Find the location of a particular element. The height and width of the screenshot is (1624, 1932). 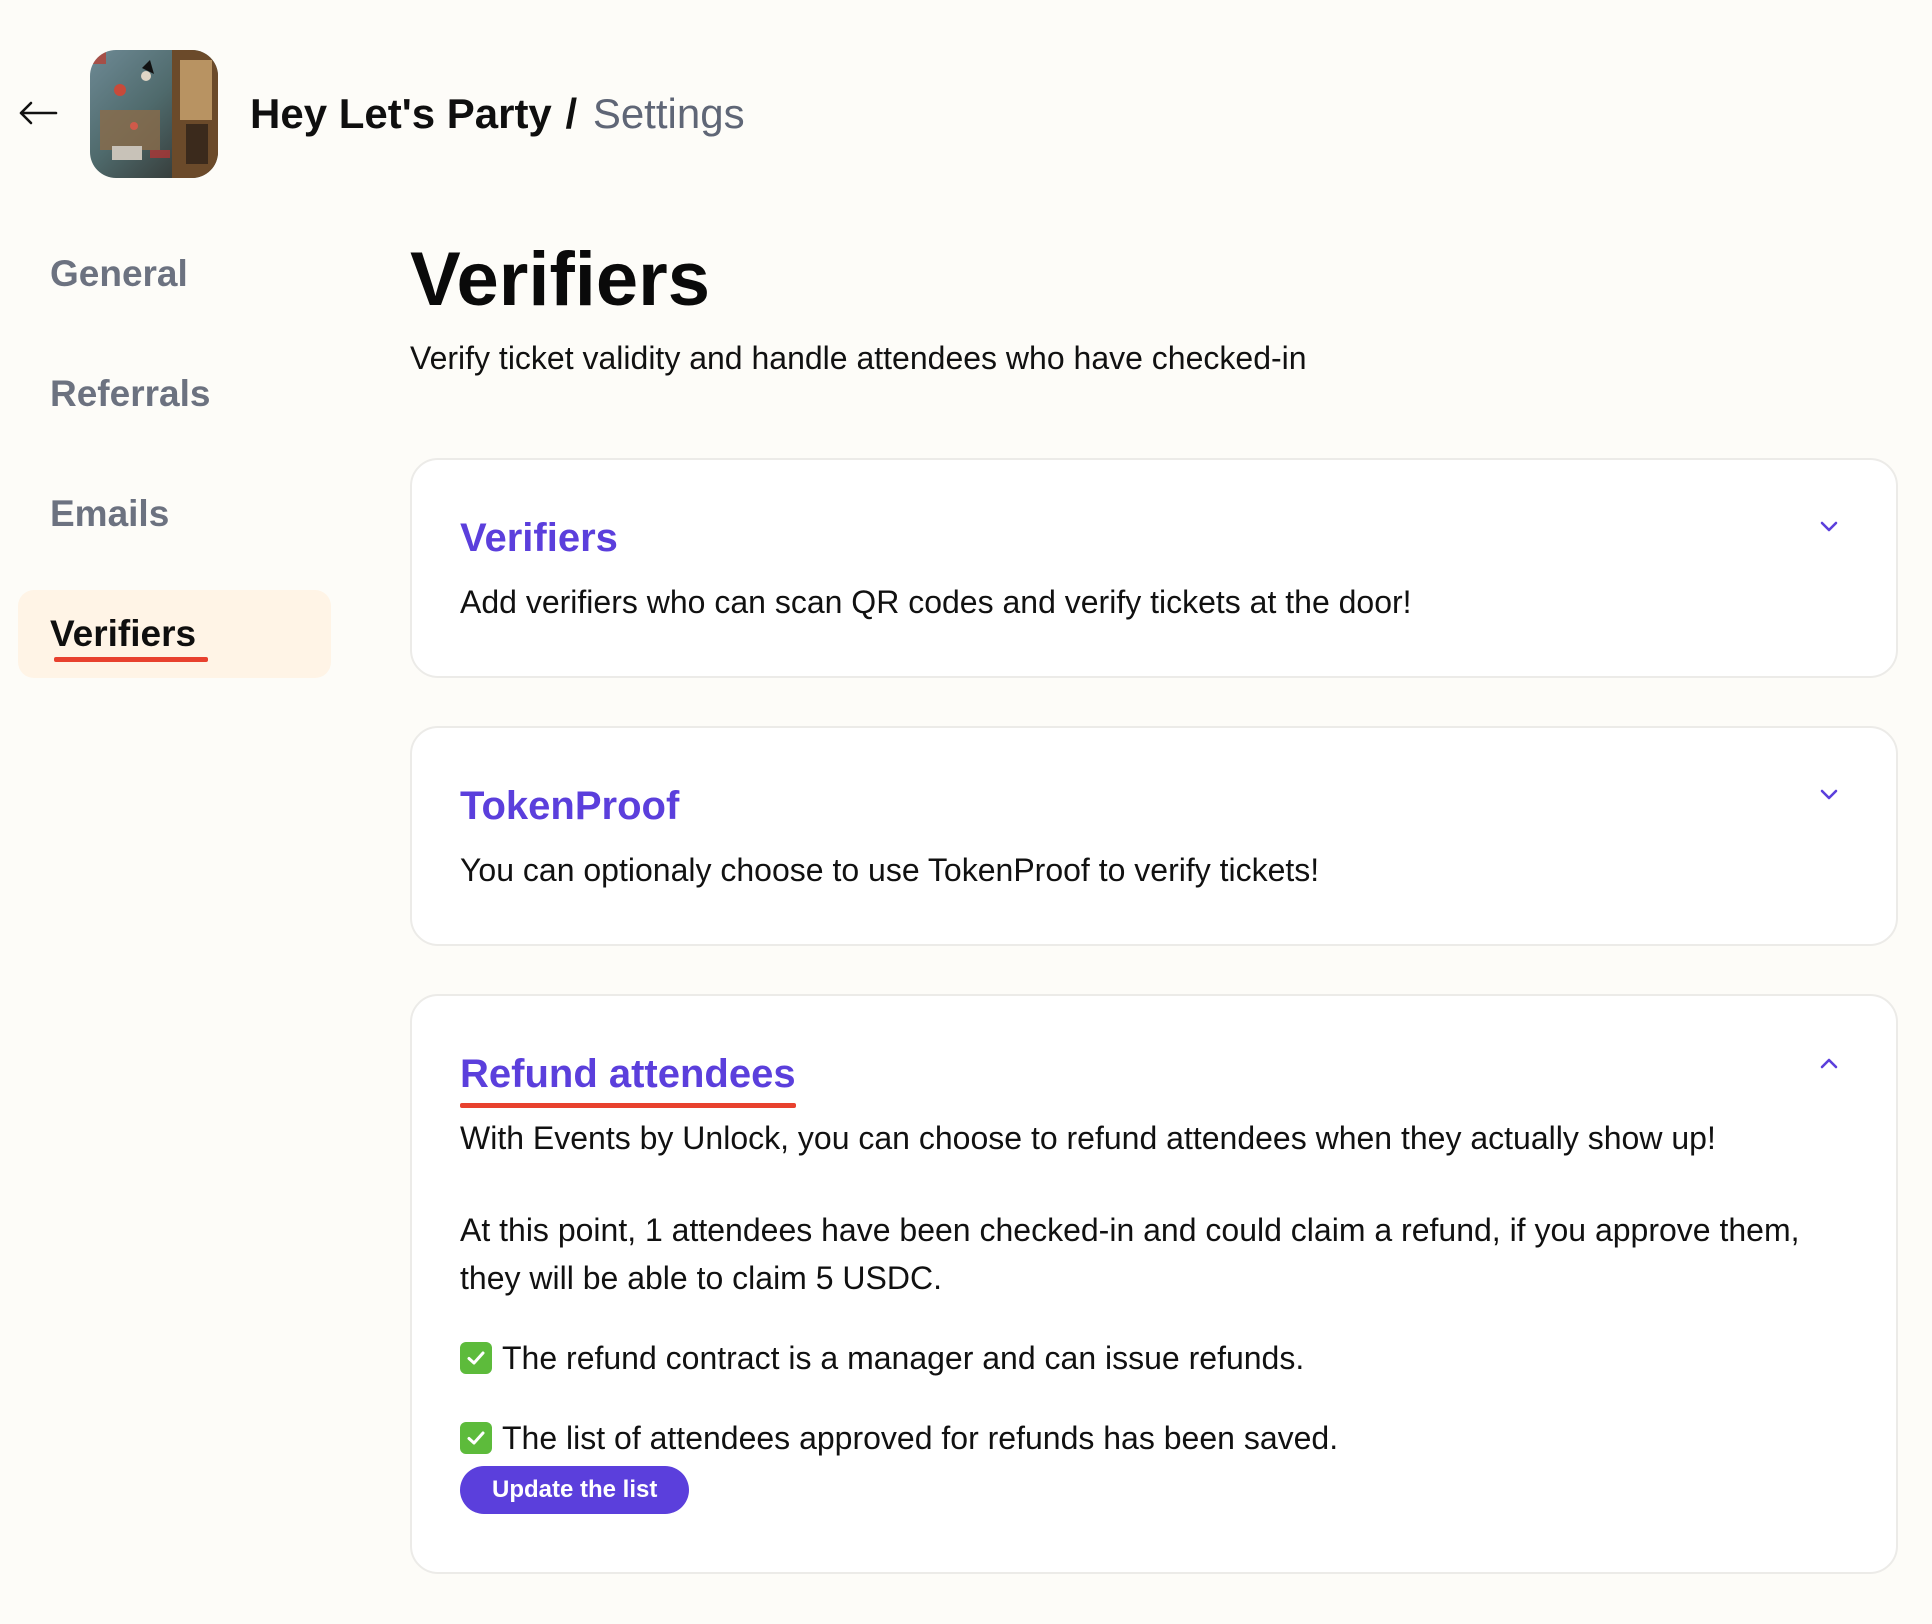

sidebar-item-verifiers: Verifiers is located at coordinates (174, 634).